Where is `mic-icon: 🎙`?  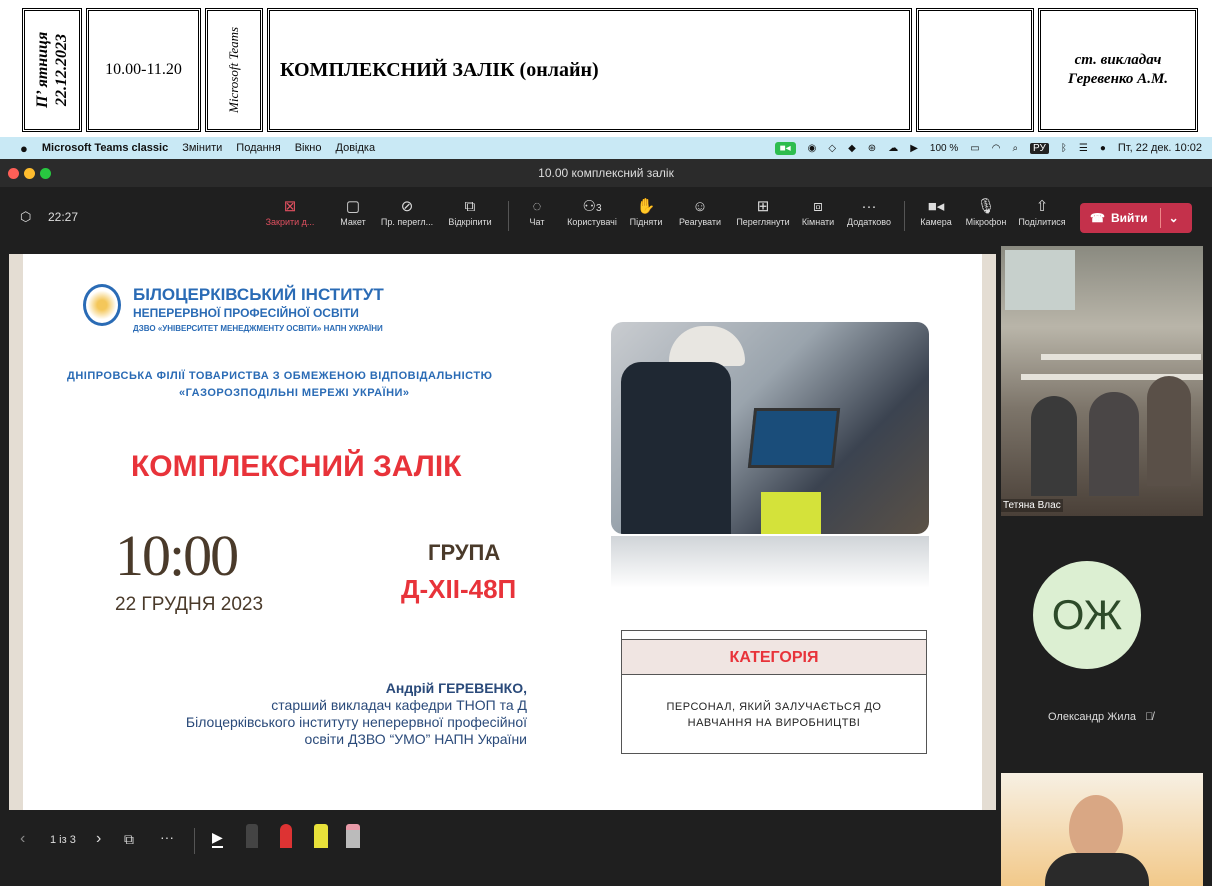
mic-icon: 🎙 is located at coordinates (986, 206).